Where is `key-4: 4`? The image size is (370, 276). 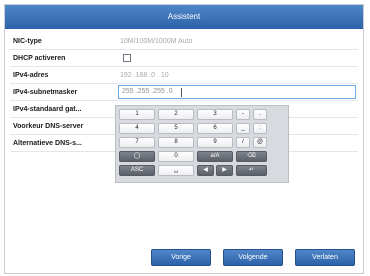
key-4: 4 is located at coordinates (137, 128).